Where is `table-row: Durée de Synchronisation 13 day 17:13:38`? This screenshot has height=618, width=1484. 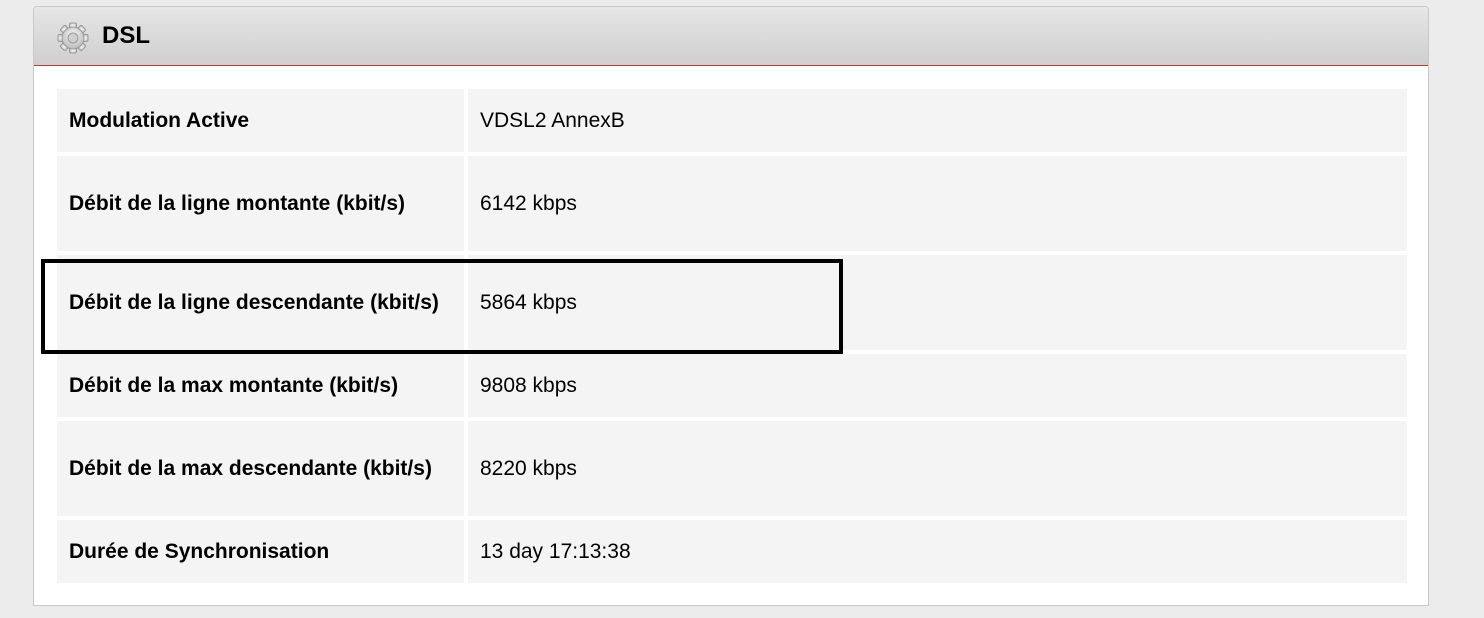 table-row: Durée de Synchronisation 13 day 17:13:38 is located at coordinates (732, 551).